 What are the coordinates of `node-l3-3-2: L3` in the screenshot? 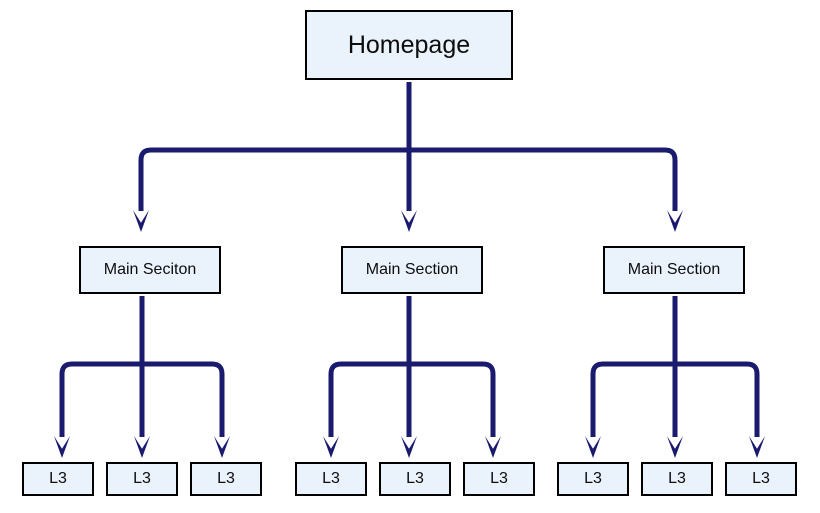 It's located at (677, 479).